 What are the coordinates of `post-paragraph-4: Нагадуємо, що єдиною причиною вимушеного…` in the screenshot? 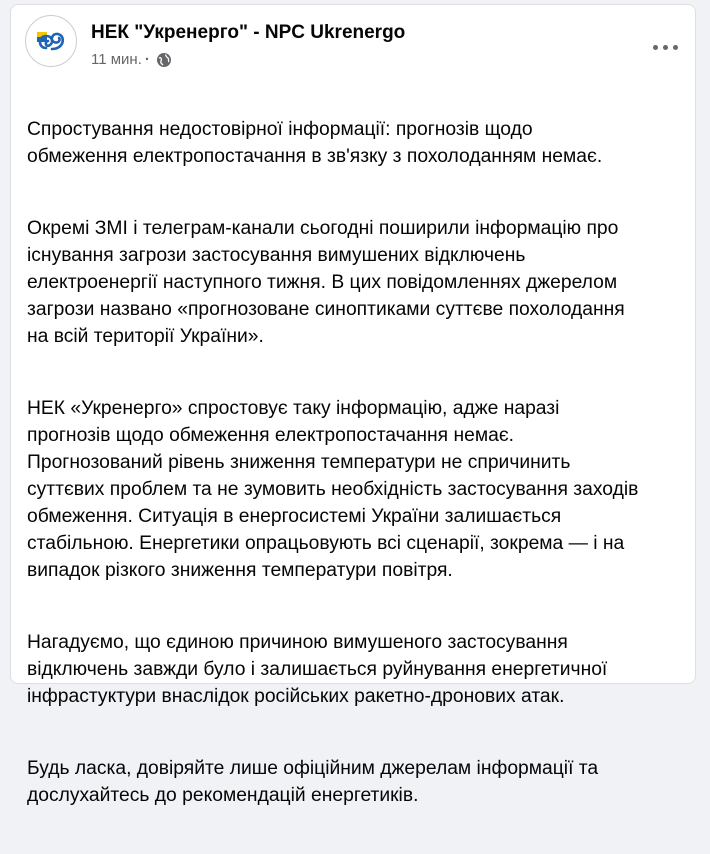 It's located at (317, 669).